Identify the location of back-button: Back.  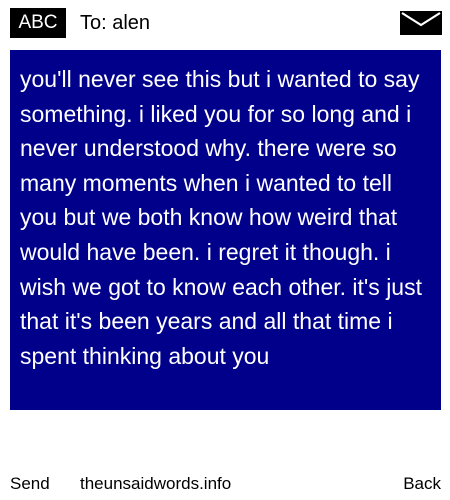
(422, 484).